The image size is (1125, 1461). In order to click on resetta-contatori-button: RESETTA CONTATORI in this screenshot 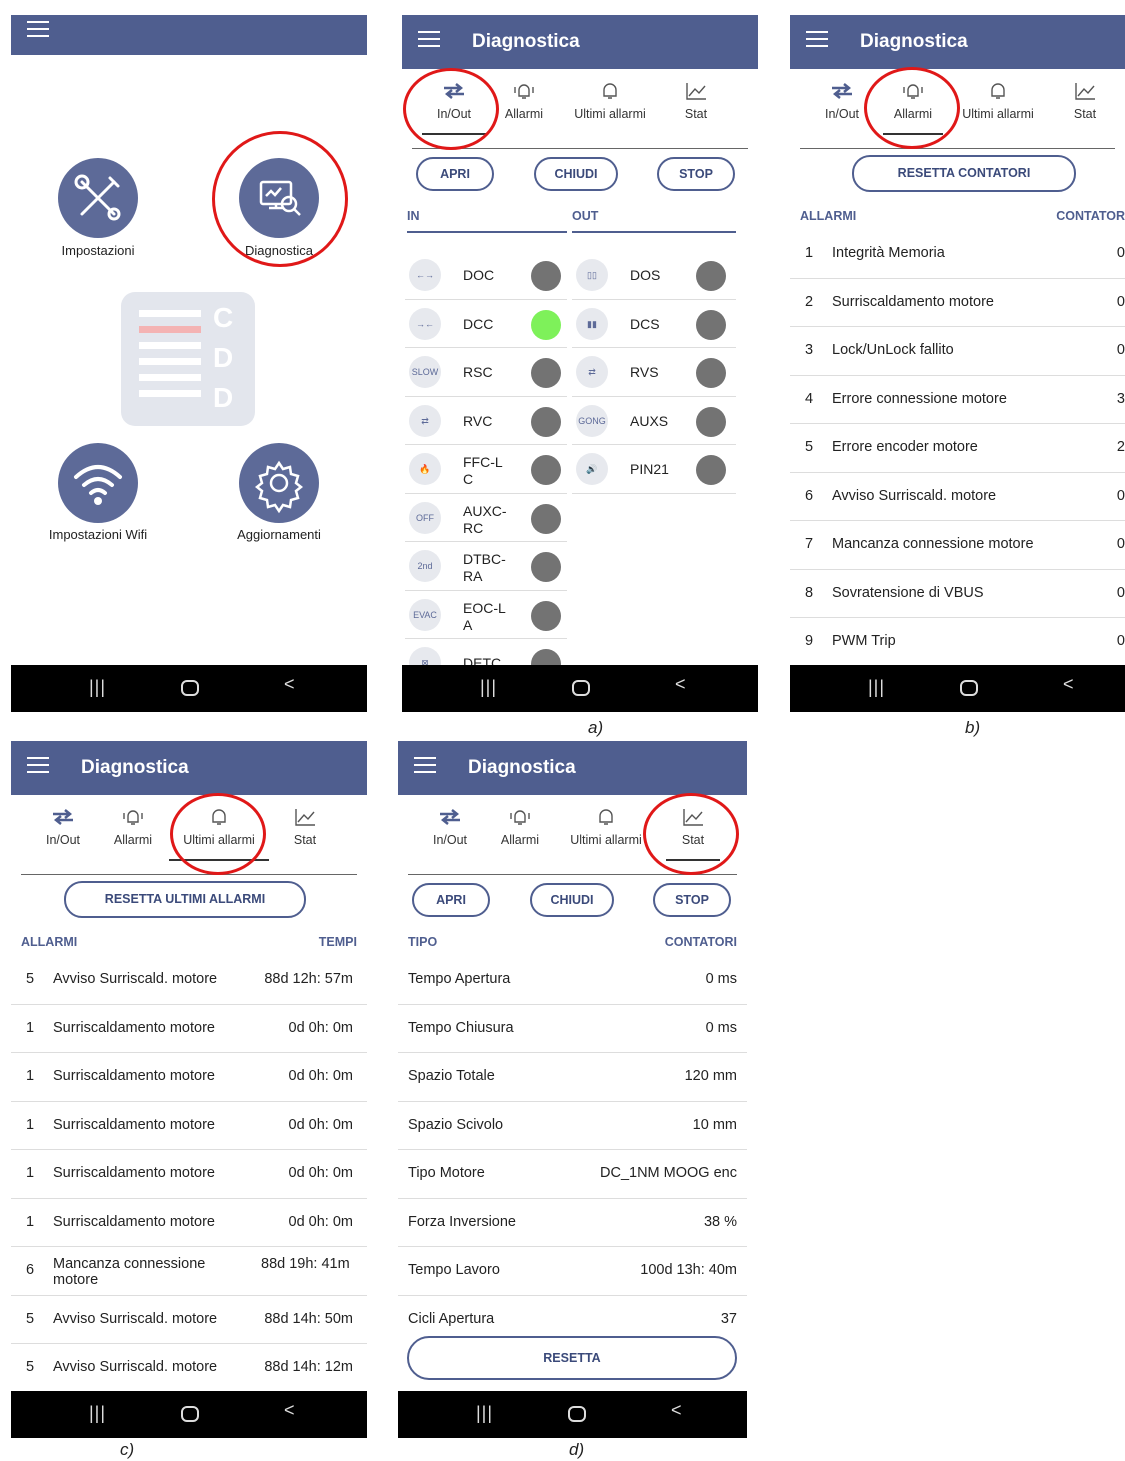, I will do `click(964, 173)`.